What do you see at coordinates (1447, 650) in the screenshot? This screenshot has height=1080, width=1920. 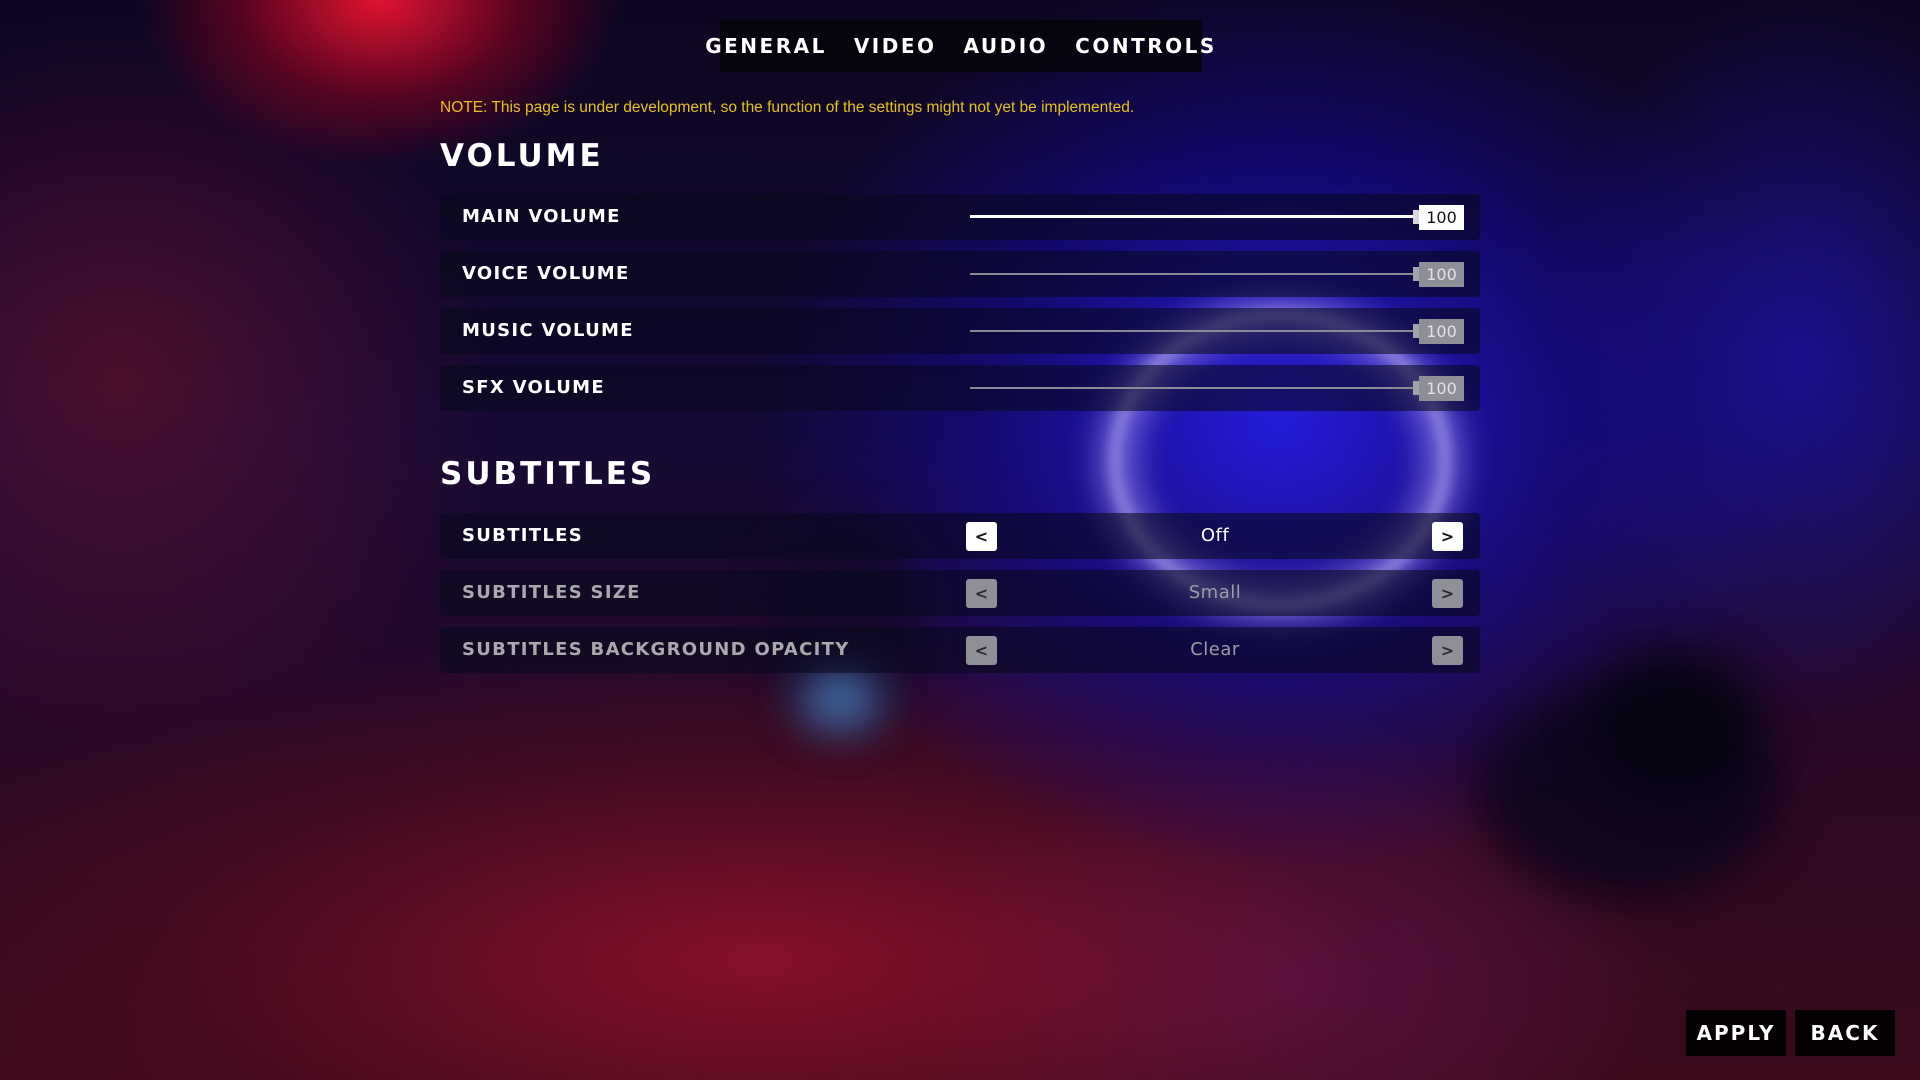 I see `subtitles-background-opacity-next-button: >` at bounding box center [1447, 650].